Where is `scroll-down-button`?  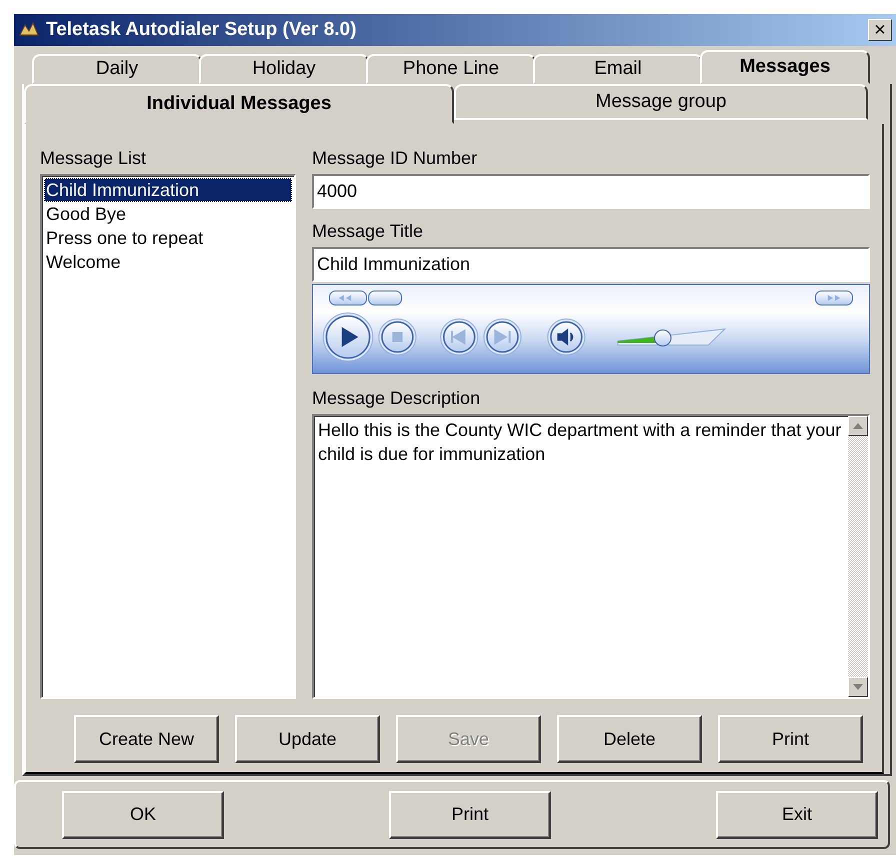
scroll-down-button is located at coordinates (858, 687).